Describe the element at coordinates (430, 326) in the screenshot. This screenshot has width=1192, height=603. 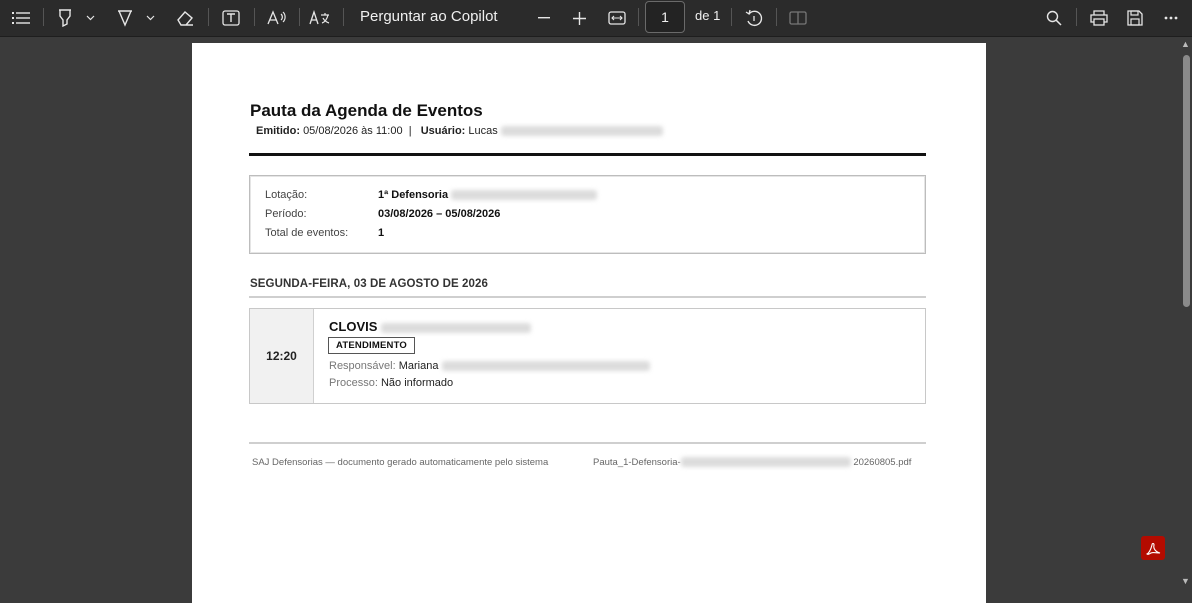
I see `event-name: CLOVIS` at that location.